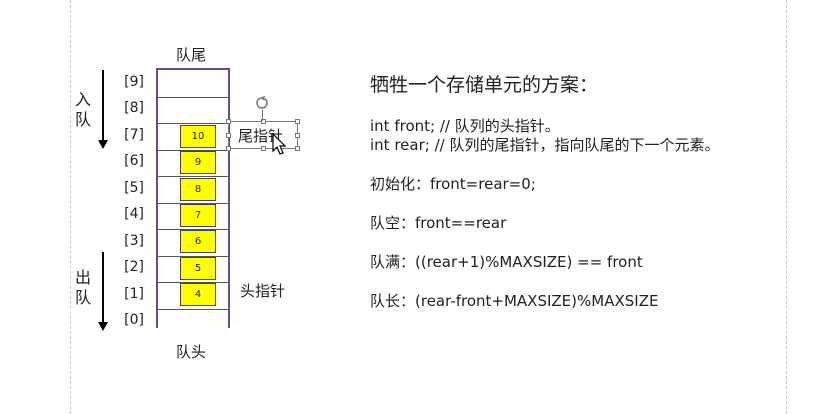 The height and width of the screenshot is (414, 822). I want to click on dequeue-arrow-line, so click(103, 287).